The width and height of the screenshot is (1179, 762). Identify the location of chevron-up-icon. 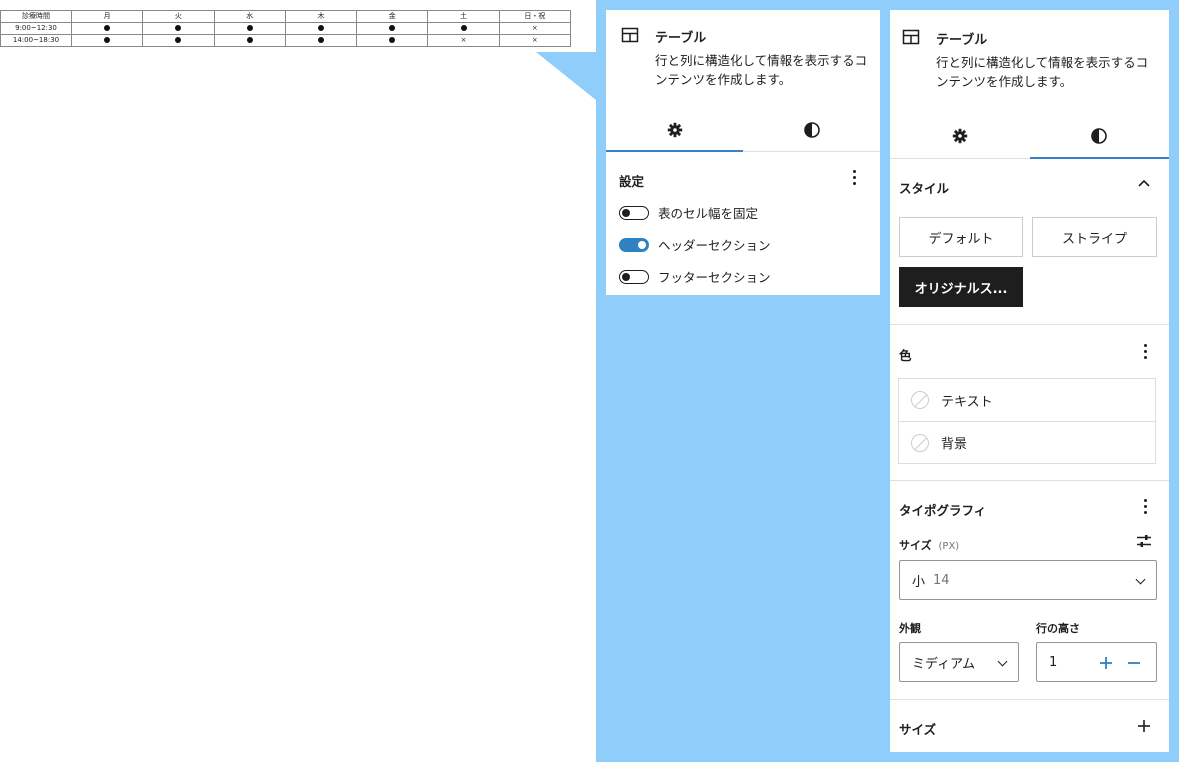
(1144, 184).